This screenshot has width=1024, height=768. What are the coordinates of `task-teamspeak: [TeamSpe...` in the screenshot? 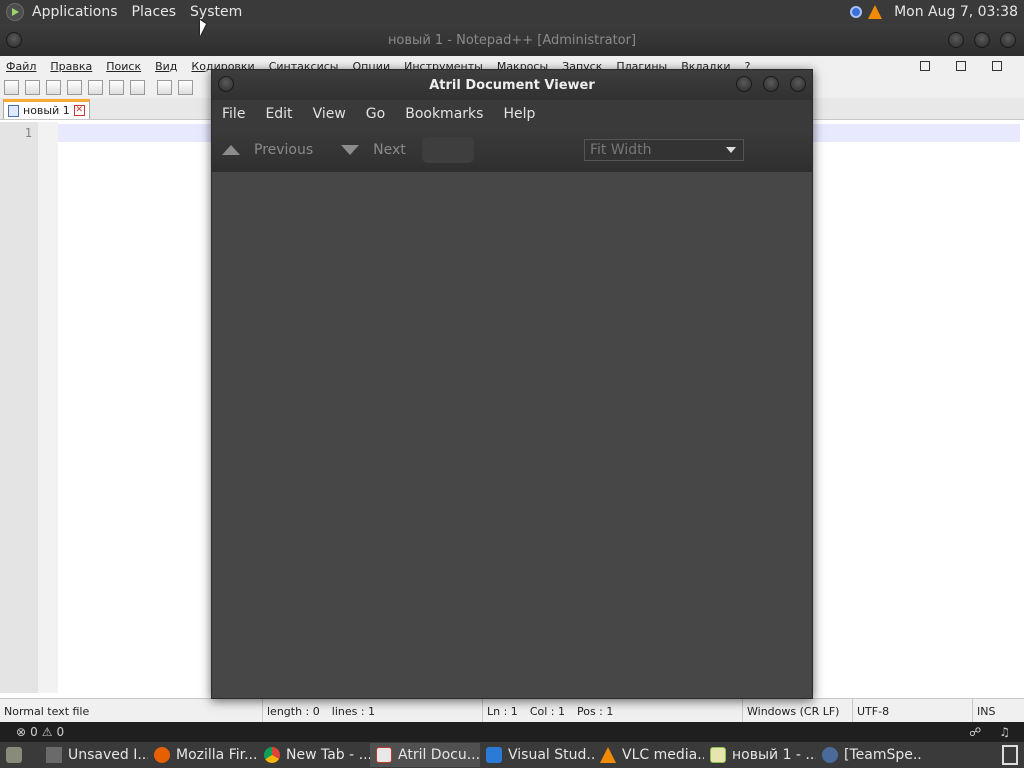 It's located at (869, 755).